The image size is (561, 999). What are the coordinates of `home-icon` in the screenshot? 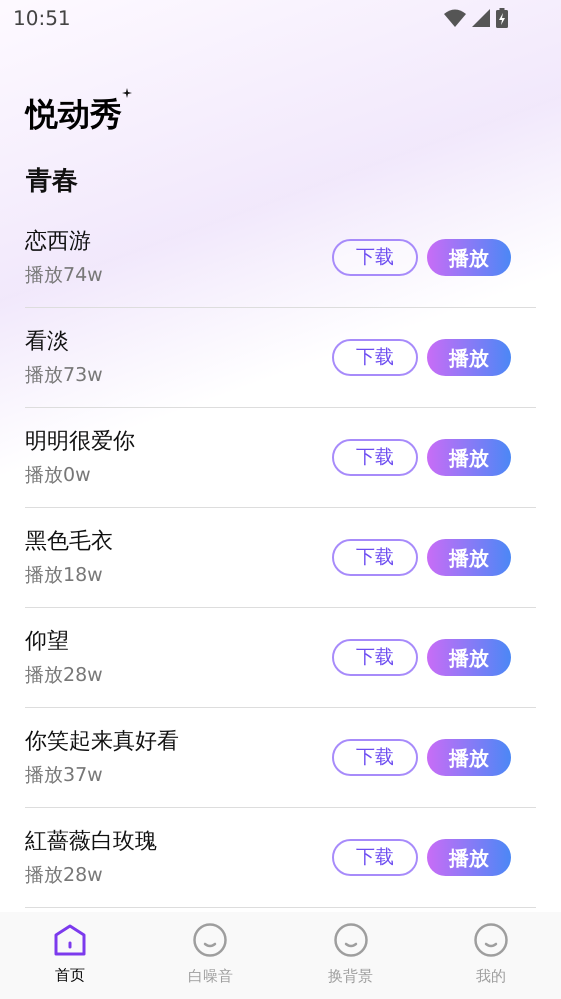 It's located at (70, 940).